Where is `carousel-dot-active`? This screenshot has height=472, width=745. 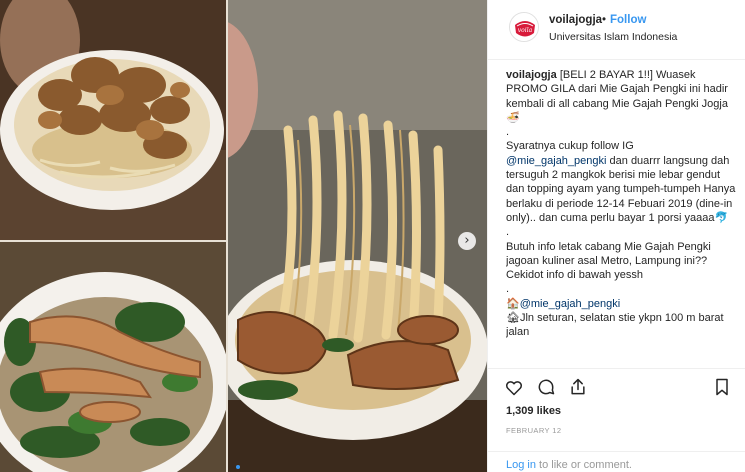 carousel-dot-active is located at coordinates (238, 467).